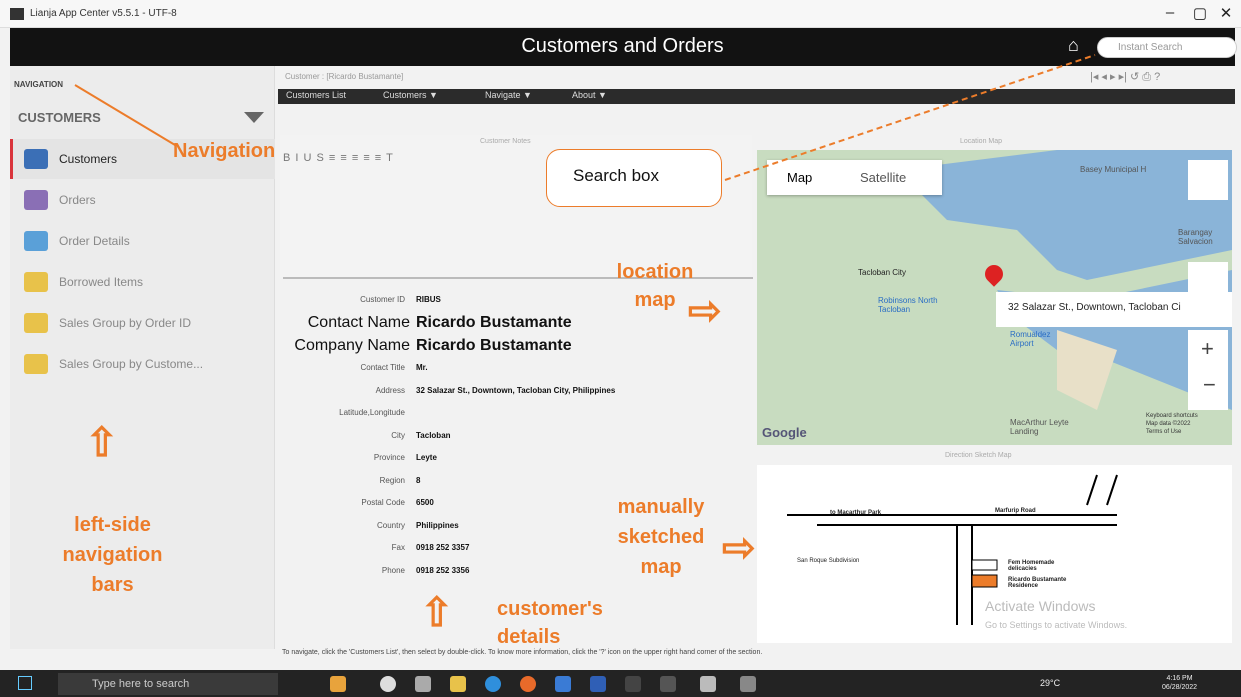  I want to click on annotation-arrow, so click(125, 115).